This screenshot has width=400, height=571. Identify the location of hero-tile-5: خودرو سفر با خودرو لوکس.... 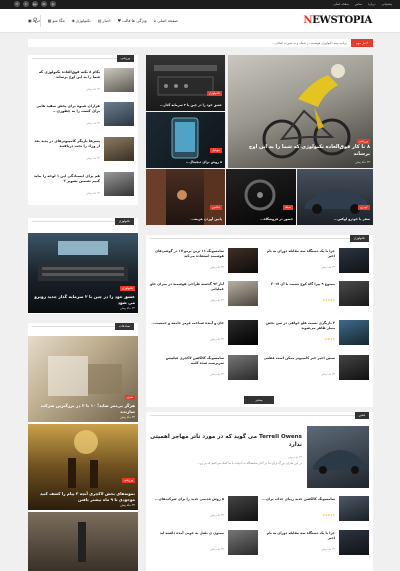
(335, 197).